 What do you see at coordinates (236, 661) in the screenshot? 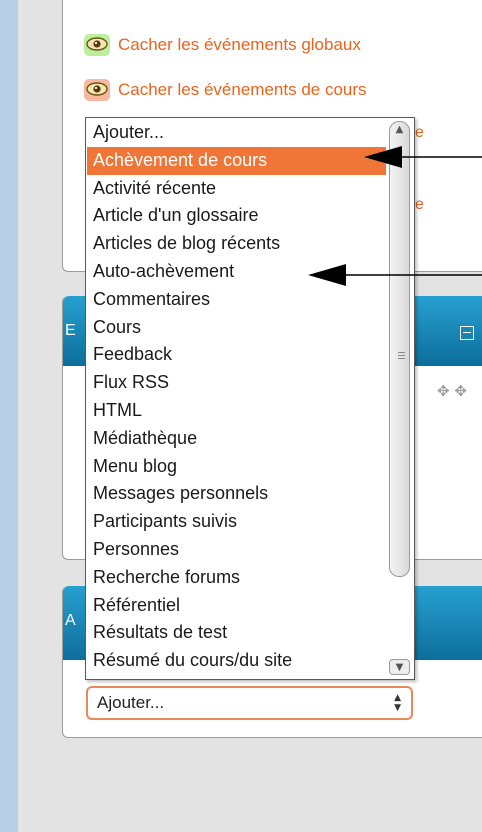
I see `option-resume-cours-site: Résumé du cours/du site` at bounding box center [236, 661].